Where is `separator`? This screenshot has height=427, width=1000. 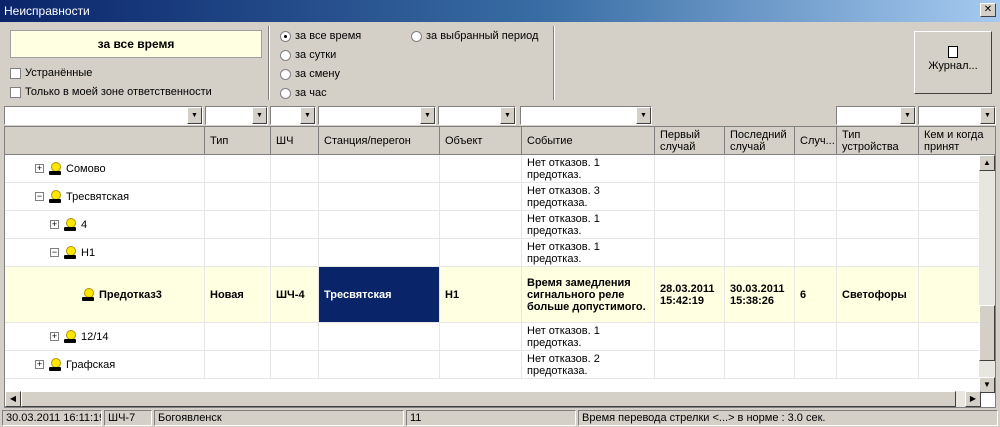
separator is located at coordinates (554, 63).